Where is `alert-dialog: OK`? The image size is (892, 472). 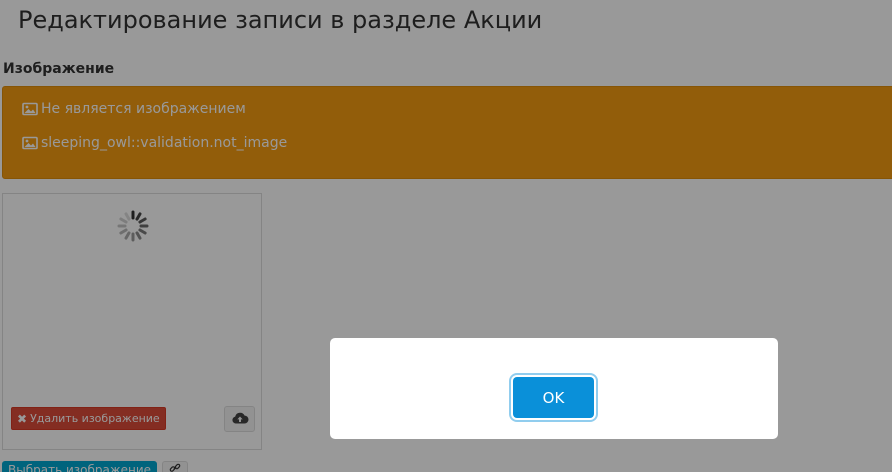 alert-dialog: OK is located at coordinates (554, 388).